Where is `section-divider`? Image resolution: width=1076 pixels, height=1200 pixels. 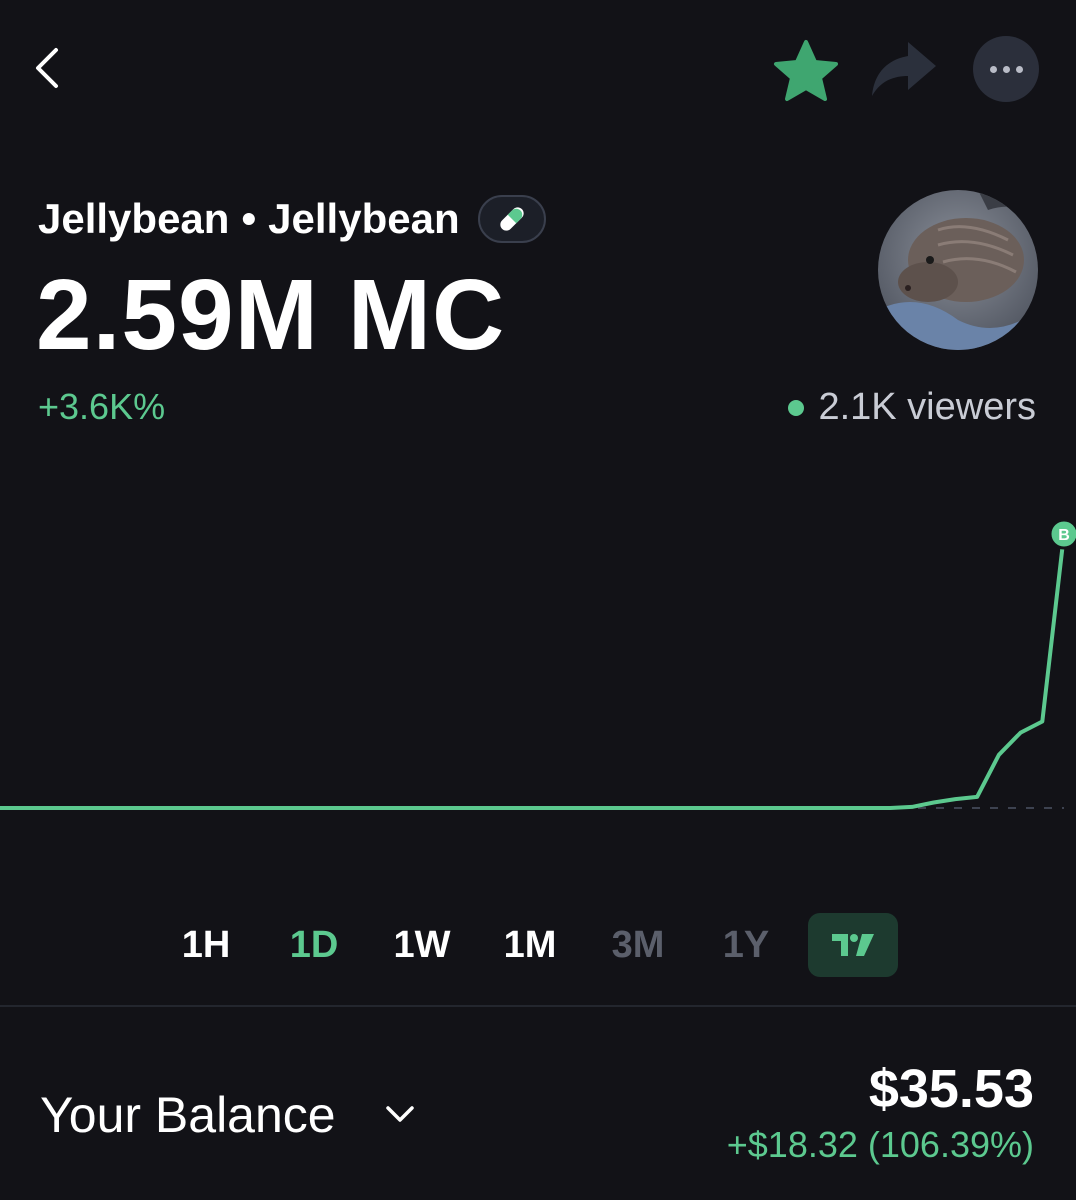 section-divider is located at coordinates (538, 1006).